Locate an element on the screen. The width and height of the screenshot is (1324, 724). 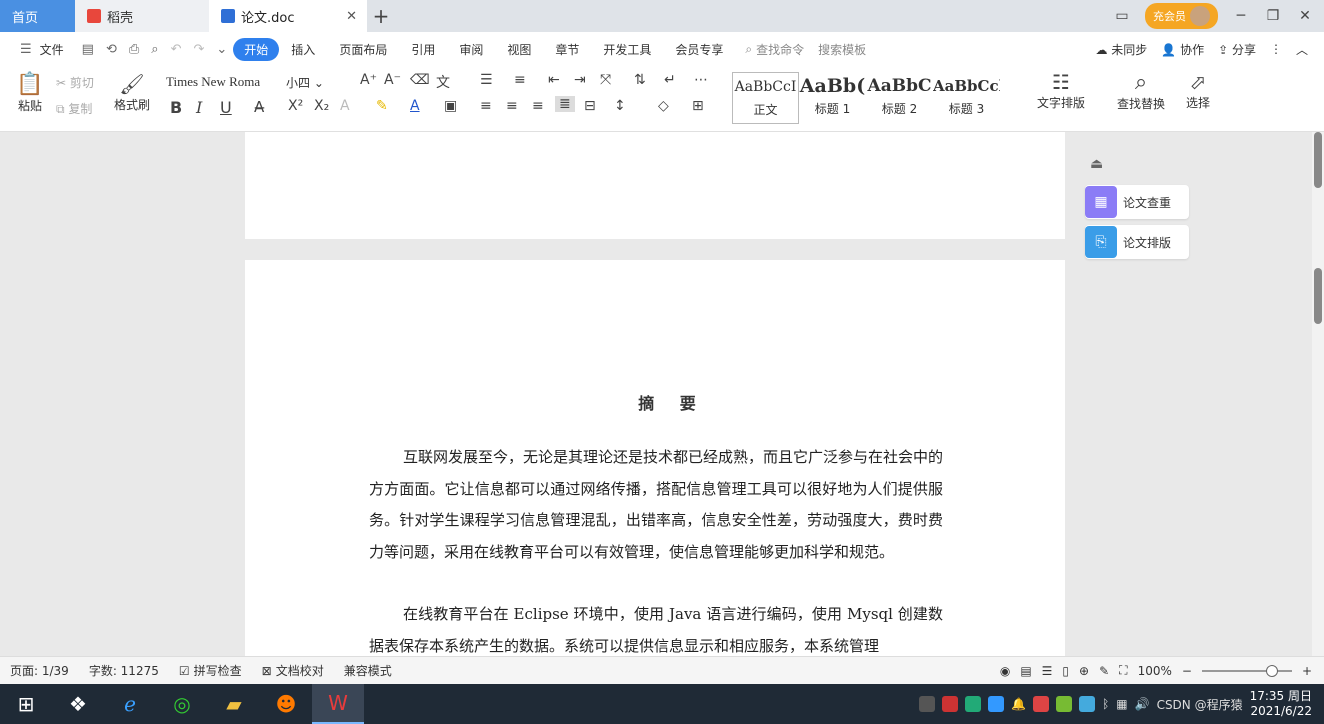
page-count: 页面: 1/39 is located at coordinates (39, 670).